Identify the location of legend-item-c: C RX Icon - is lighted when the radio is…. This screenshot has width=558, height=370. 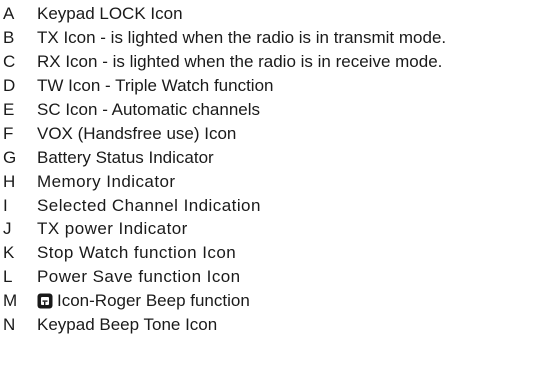
(279, 62).